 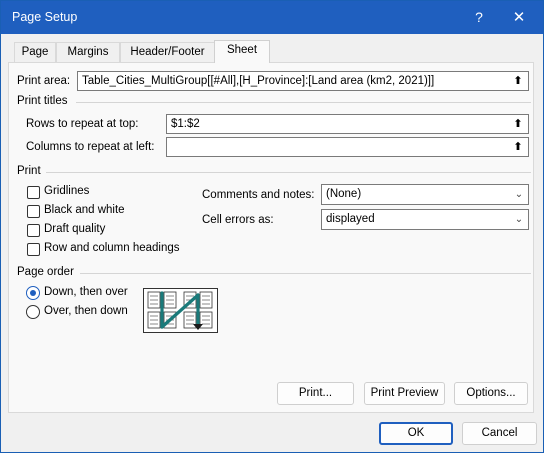 I want to click on page-order-diagram-icon, so click(x=180, y=310).